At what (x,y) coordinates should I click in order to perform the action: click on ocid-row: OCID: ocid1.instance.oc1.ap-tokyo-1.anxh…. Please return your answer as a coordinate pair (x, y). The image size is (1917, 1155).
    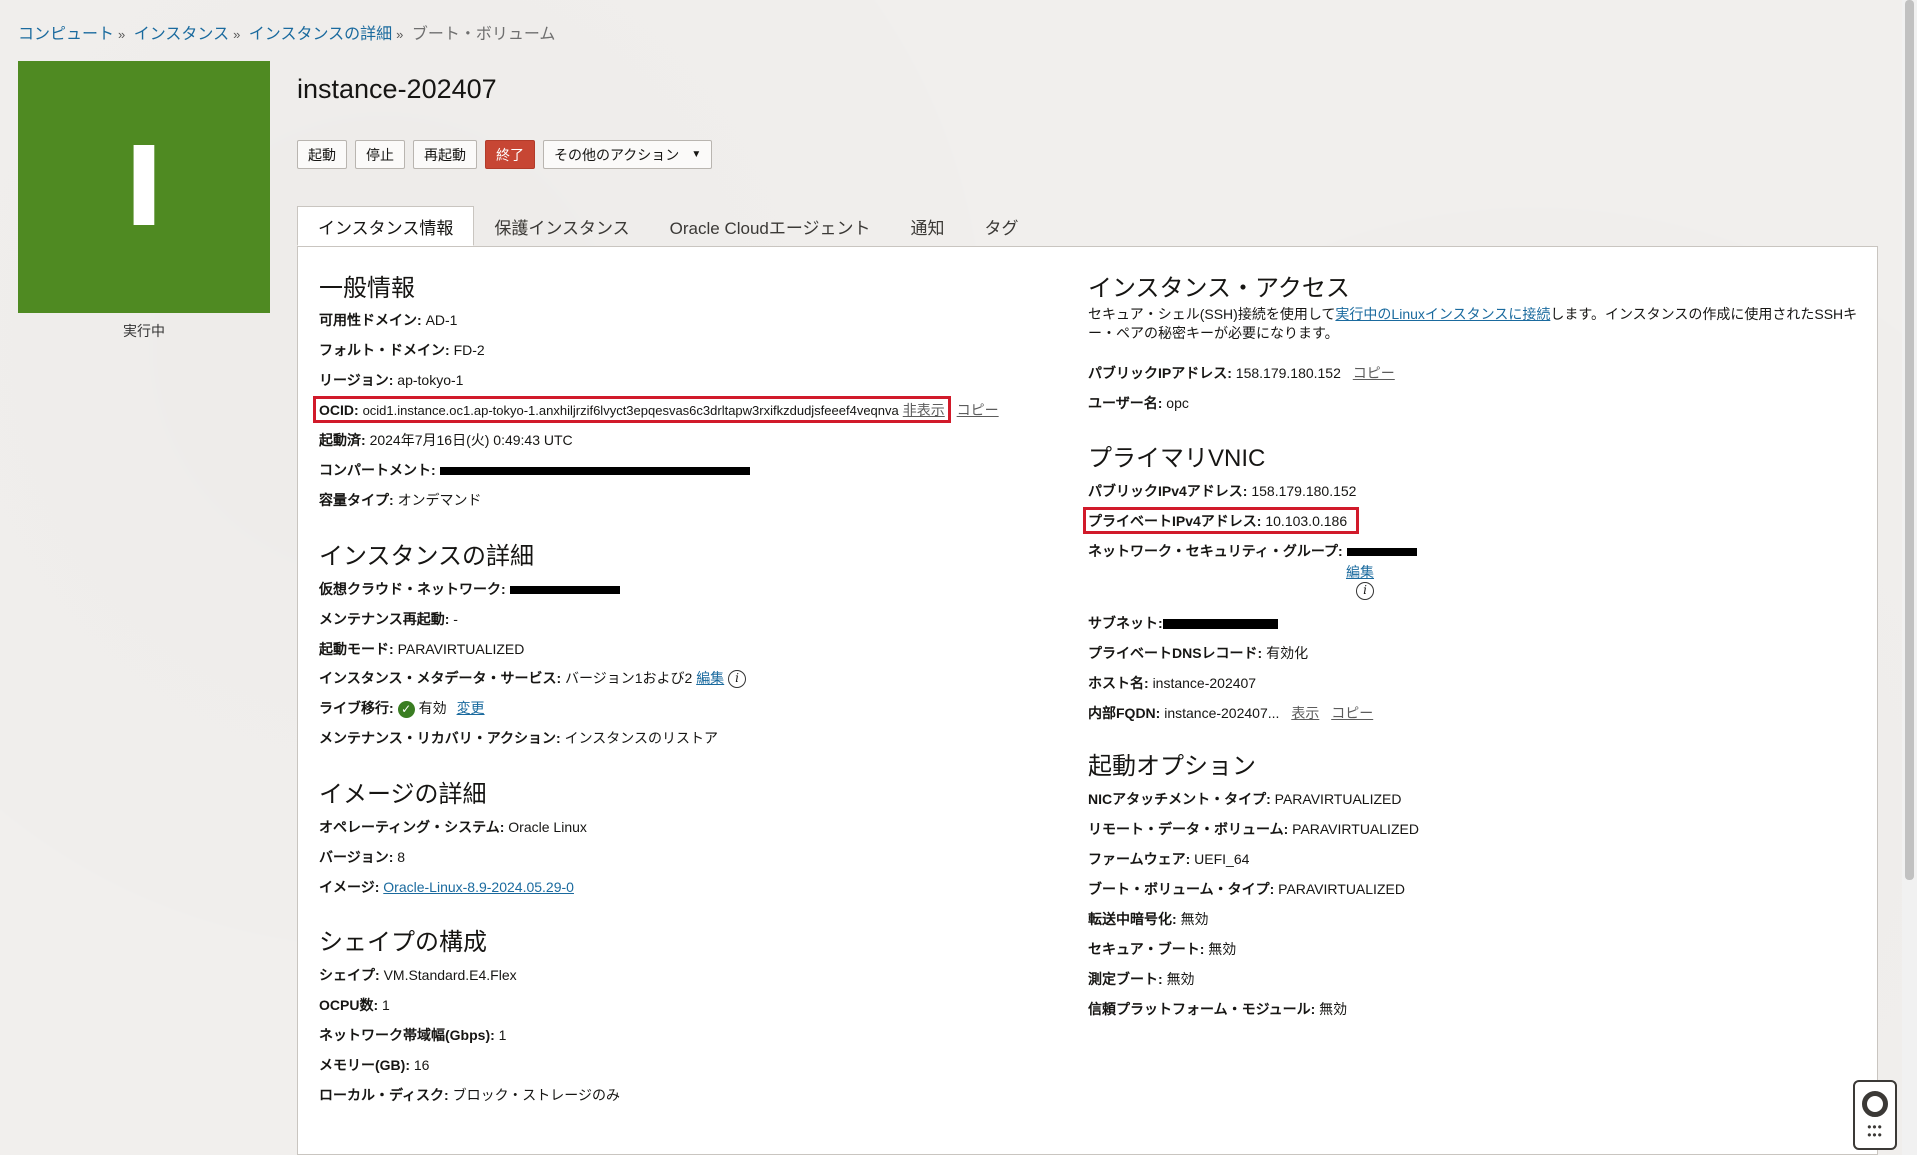
    Looking at the image, I should click on (659, 410).